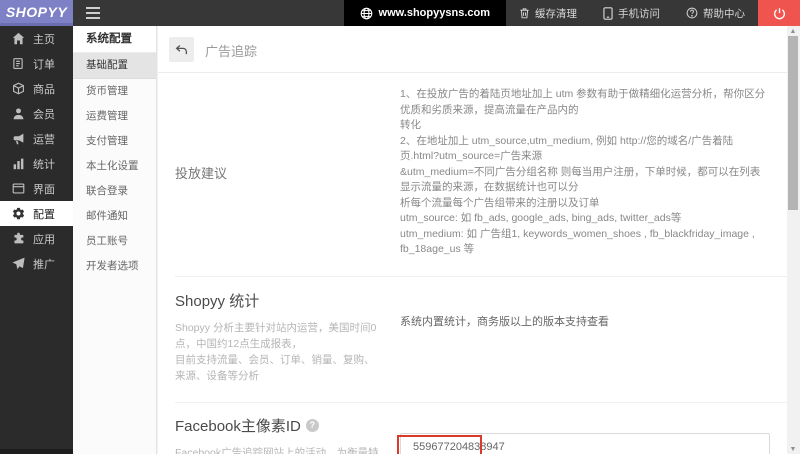 The height and width of the screenshot is (454, 800). Describe the element at coordinates (114, 91) in the screenshot. I see `sub-item-currency: 货币管理` at that location.